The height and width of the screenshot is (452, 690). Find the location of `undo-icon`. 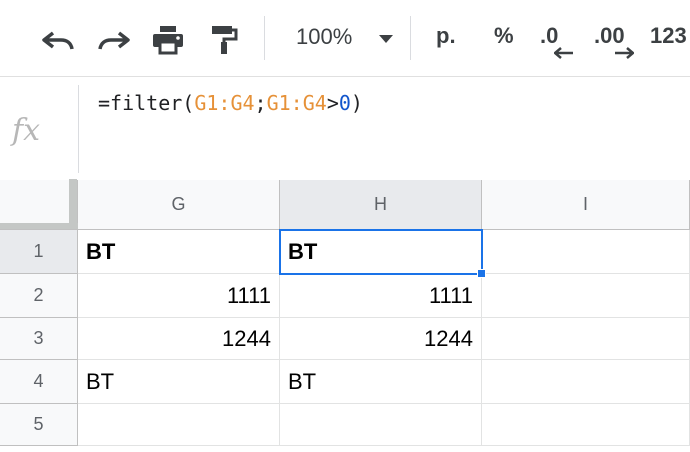

undo-icon is located at coordinates (58, 40).